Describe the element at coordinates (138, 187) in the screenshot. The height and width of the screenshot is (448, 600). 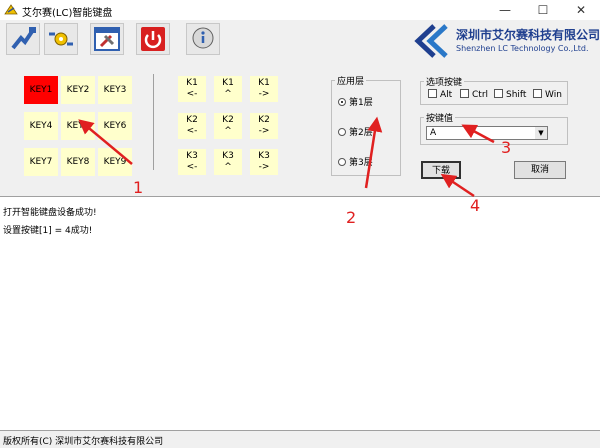
I see `annotation-number-1: 1` at that location.